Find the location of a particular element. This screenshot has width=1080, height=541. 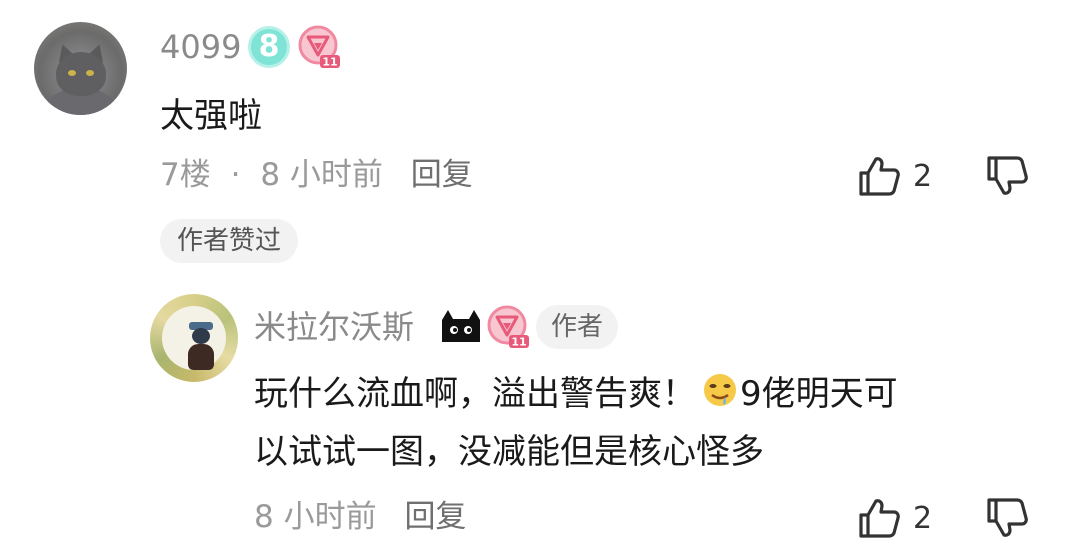

reply-user-avatar is located at coordinates (194, 338).